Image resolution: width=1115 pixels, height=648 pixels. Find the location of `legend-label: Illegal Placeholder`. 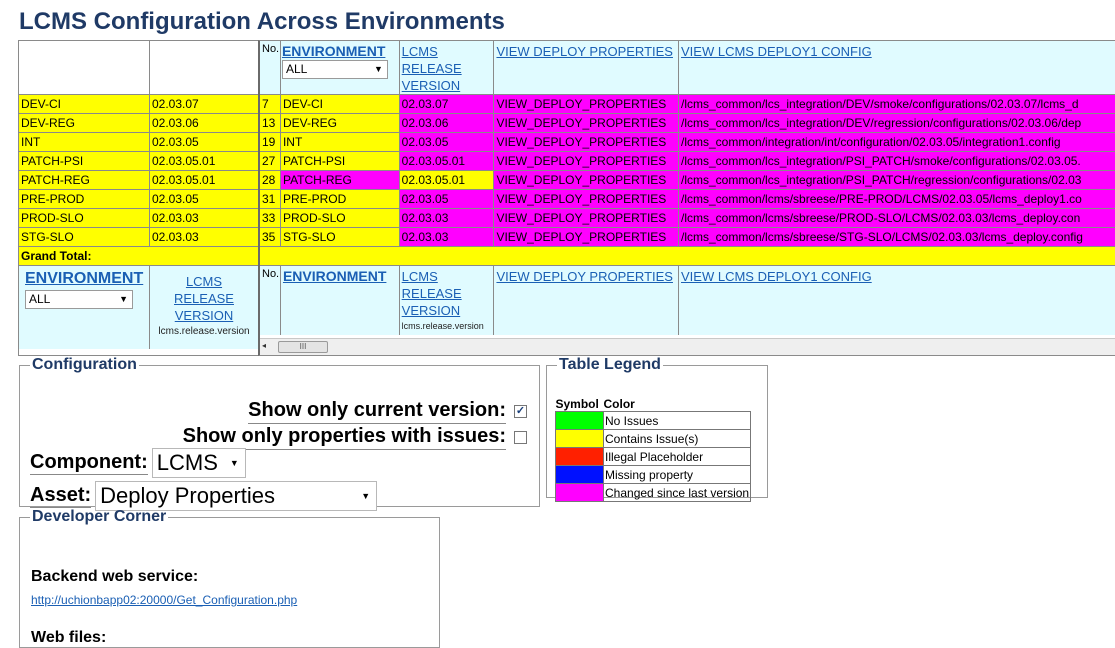

legend-label: Illegal Placeholder is located at coordinates (677, 456).